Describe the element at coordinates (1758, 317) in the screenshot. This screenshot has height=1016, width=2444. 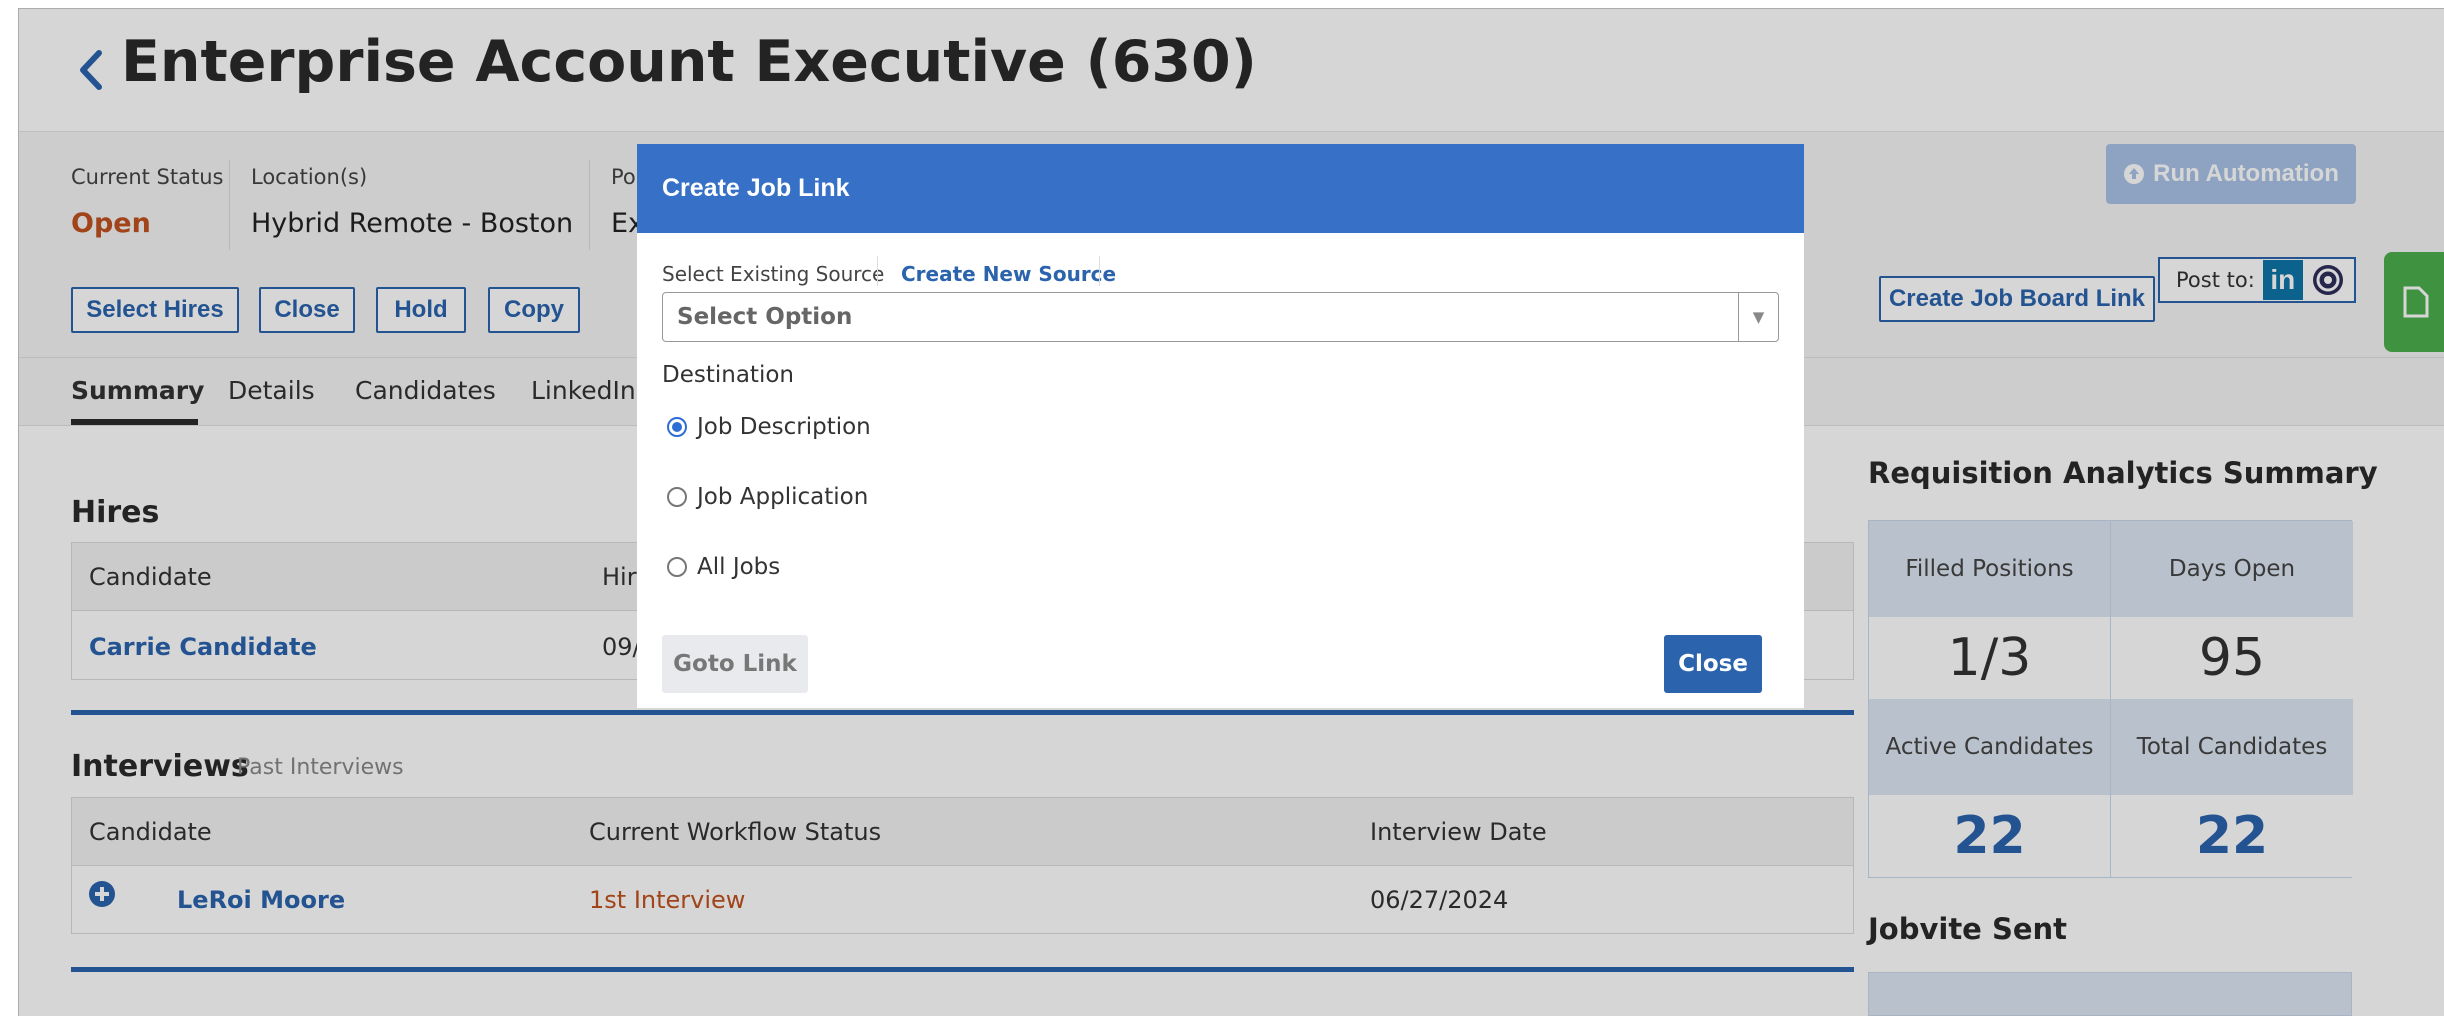
I see `chevron-down-icon: ▼` at that location.